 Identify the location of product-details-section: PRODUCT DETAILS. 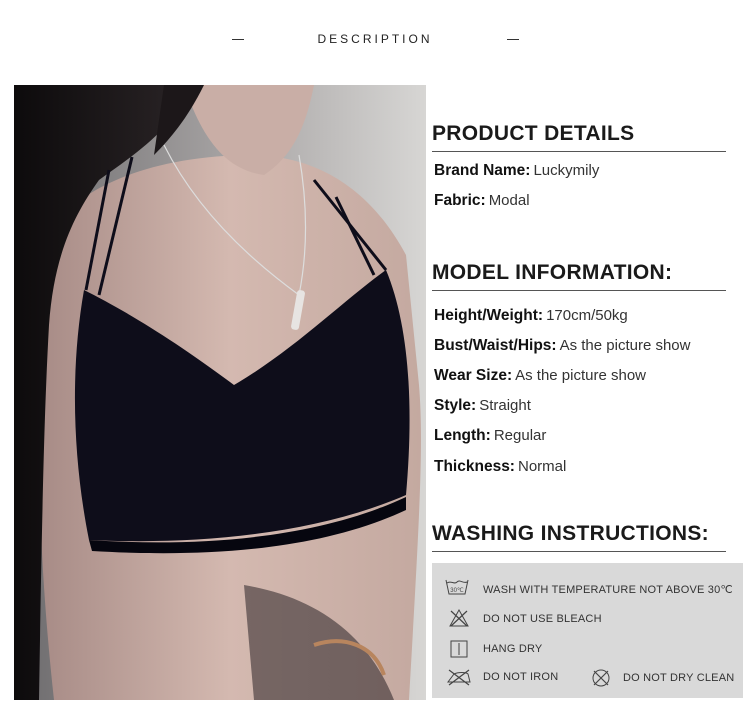
(579, 137).